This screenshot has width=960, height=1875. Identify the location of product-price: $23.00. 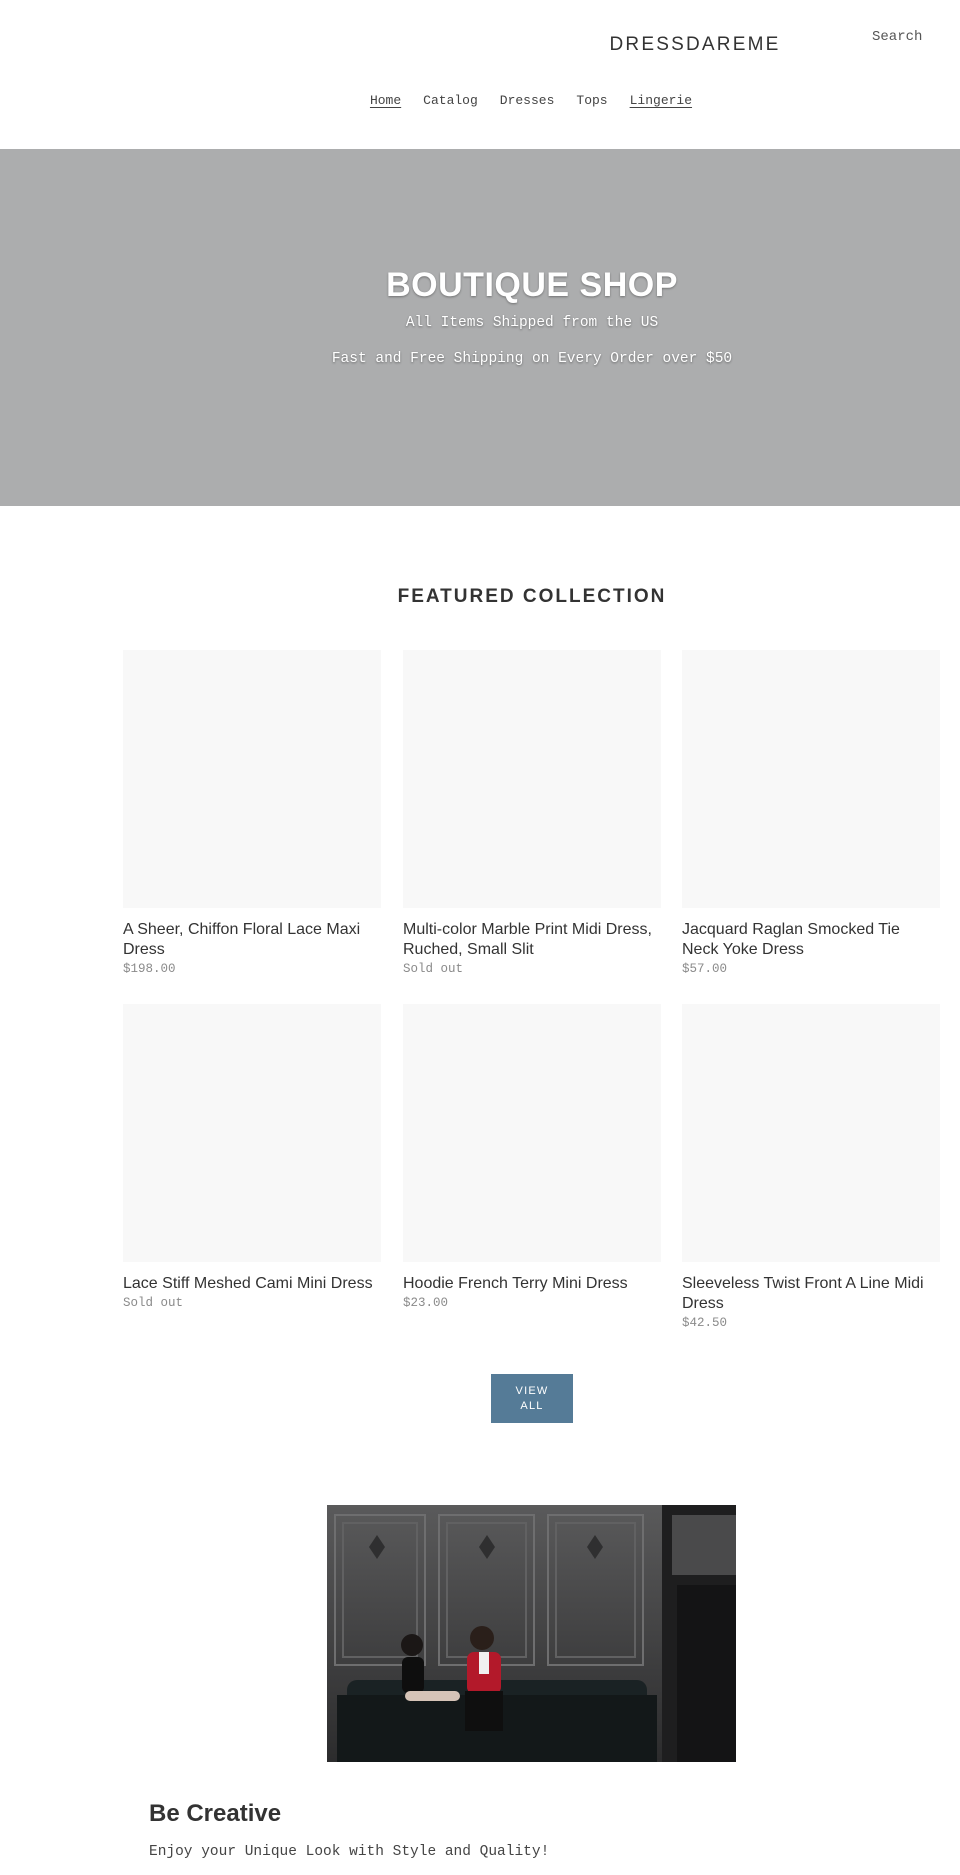
(426, 1303).